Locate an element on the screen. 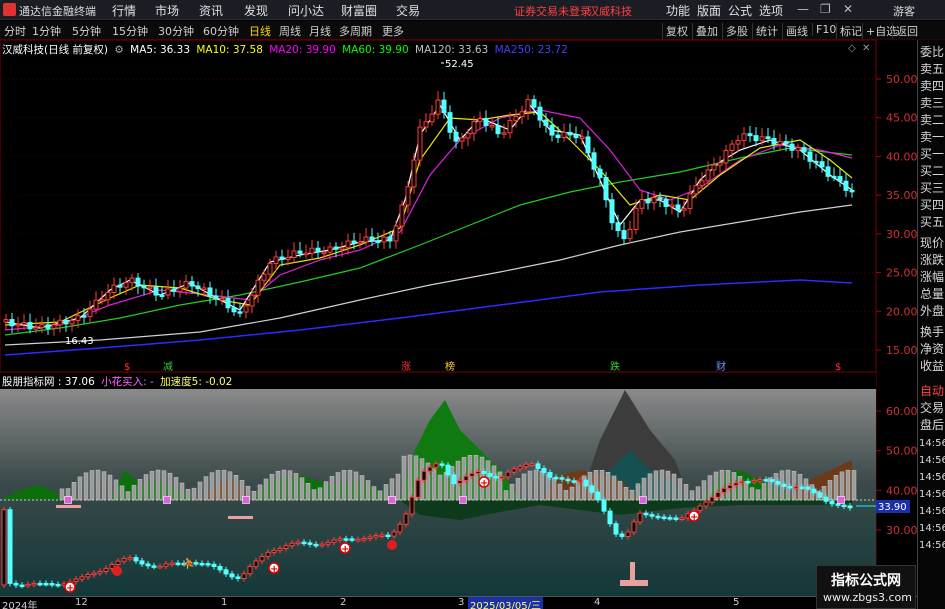 Image resolution: width=945 pixels, height=609 pixels. sidebar-item-change: 涨跌 is located at coordinates (932, 260).